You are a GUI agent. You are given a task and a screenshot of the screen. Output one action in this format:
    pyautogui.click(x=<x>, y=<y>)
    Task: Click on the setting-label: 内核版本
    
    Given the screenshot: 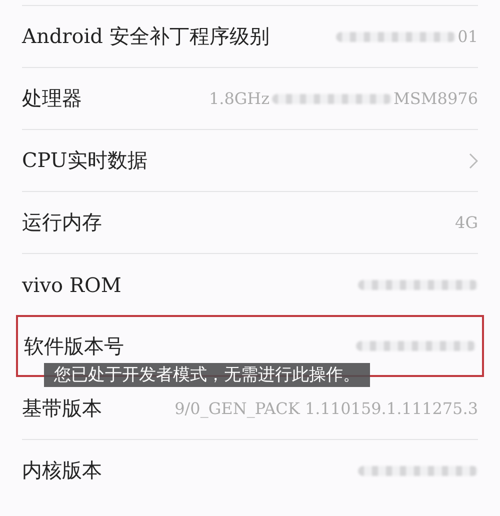 What is the action you would take?
    pyautogui.click(x=62, y=470)
    